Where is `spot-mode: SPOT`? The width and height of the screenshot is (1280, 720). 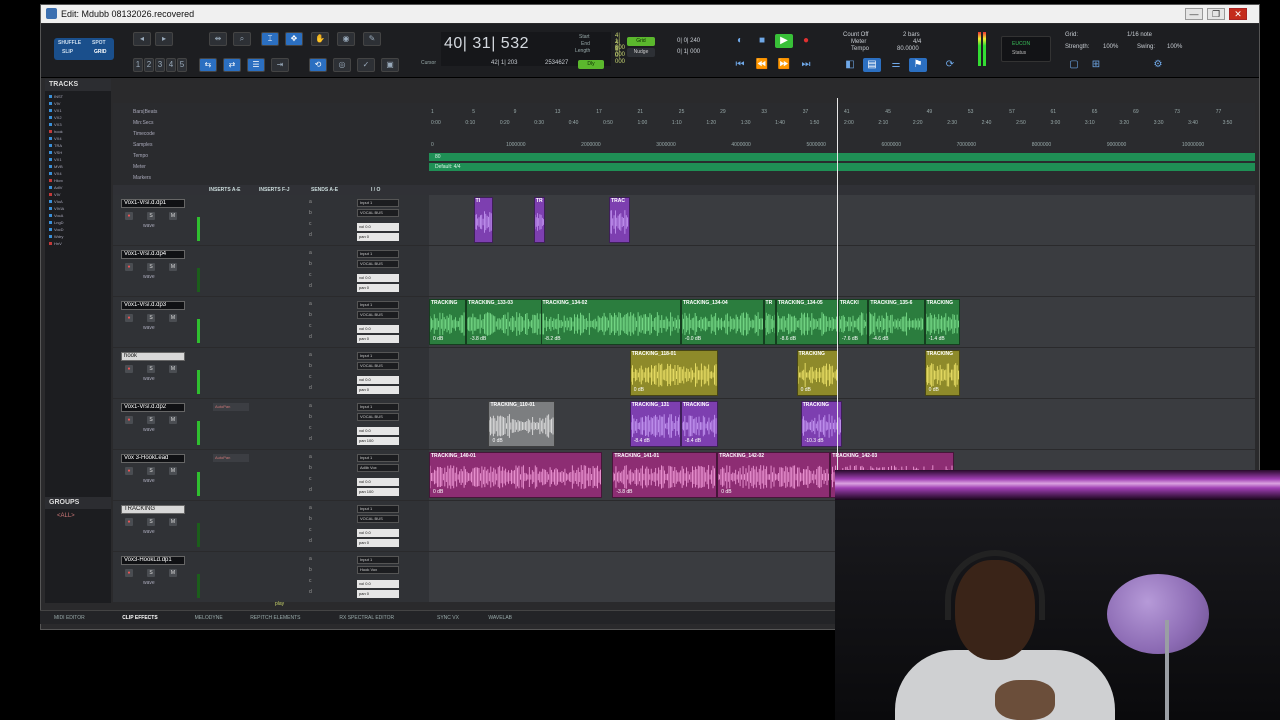
spot-mode: SPOT is located at coordinates (99, 43).